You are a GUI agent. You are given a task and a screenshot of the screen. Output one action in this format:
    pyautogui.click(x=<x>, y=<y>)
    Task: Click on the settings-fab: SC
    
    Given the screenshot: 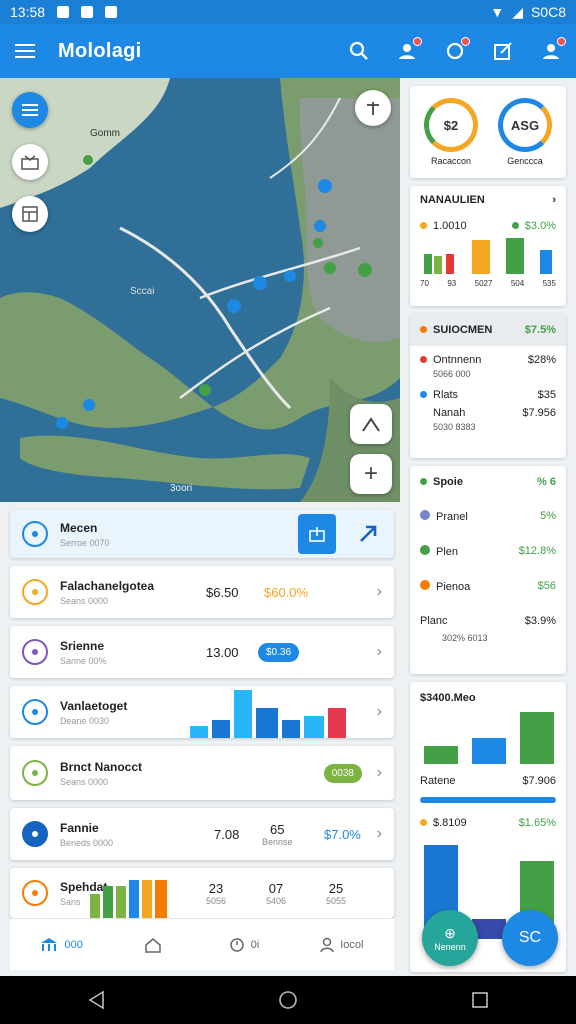 What is the action you would take?
    pyautogui.click(x=530, y=938)
    